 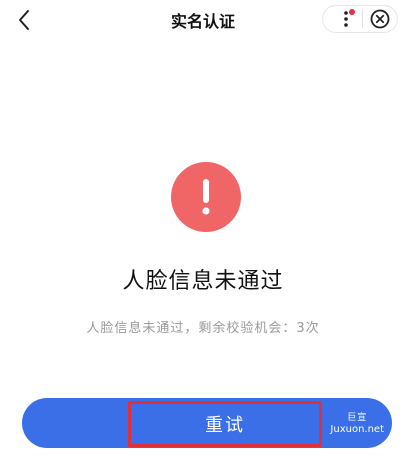 I want to click on notification-dot, so click(x=352, y=12).